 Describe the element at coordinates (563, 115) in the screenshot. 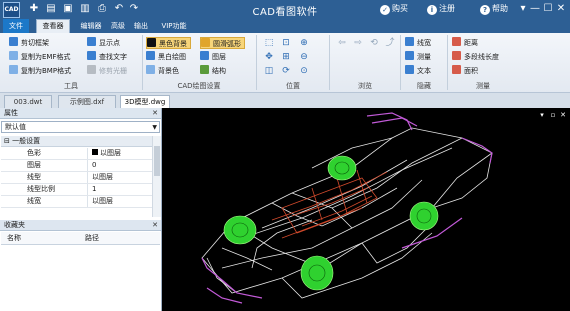

I see `canvas-close-icon: ✕` at that location.